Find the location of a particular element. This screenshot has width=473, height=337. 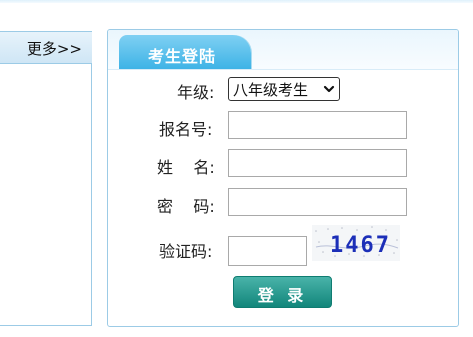

login-button-label: 登 录 is located at coordinates (282, 295).